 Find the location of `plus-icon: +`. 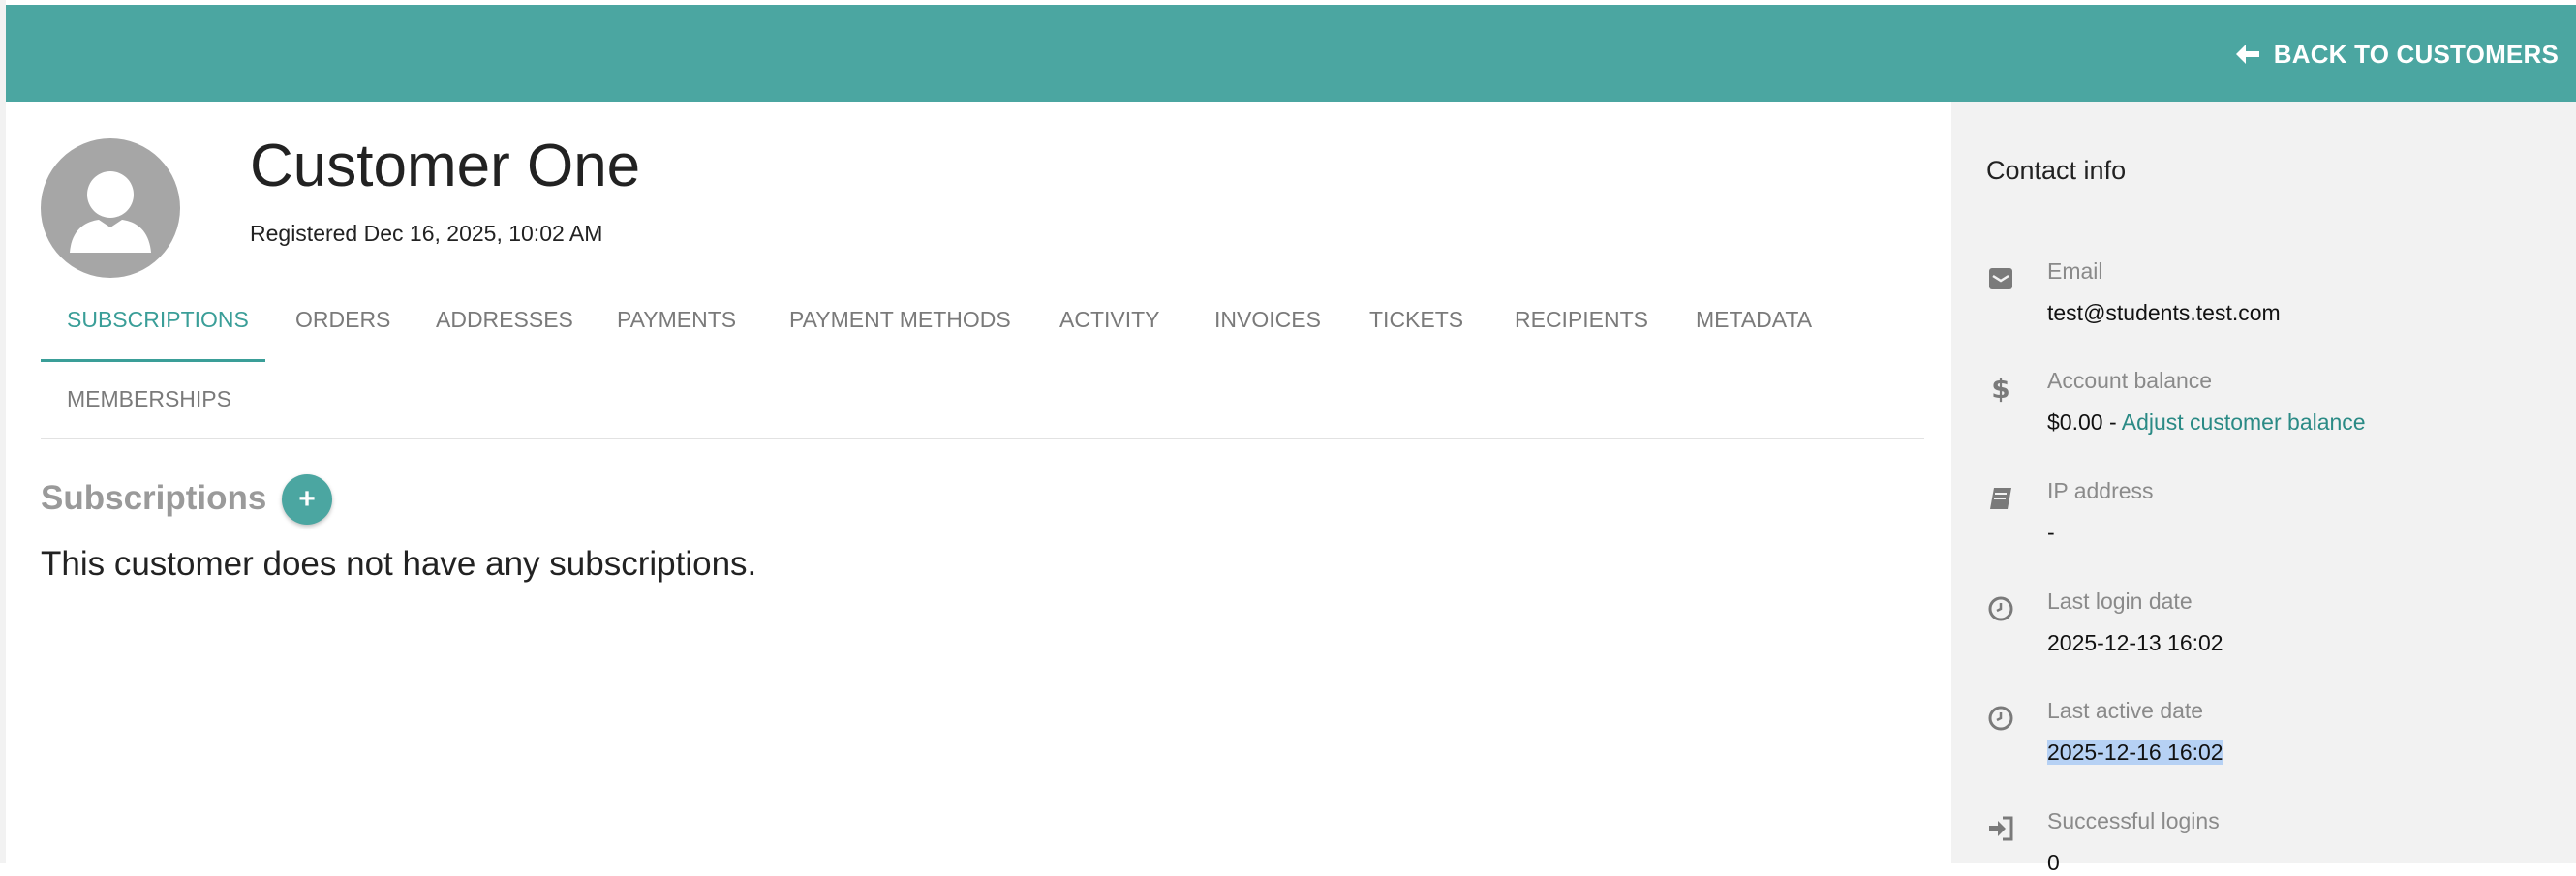

plus-icon: + is located at coordinates (307, 499).